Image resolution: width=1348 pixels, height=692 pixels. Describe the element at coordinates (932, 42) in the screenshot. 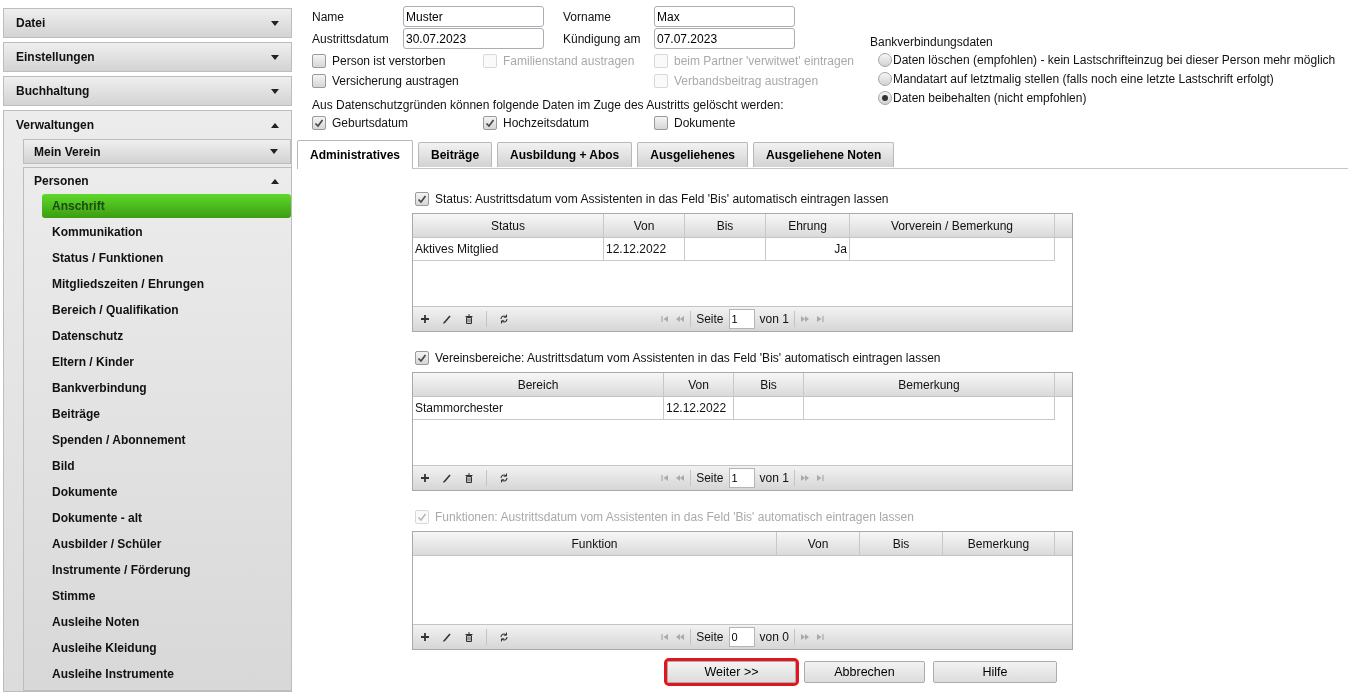

I see `section-title: Bankverbindungsdaten` at that location.